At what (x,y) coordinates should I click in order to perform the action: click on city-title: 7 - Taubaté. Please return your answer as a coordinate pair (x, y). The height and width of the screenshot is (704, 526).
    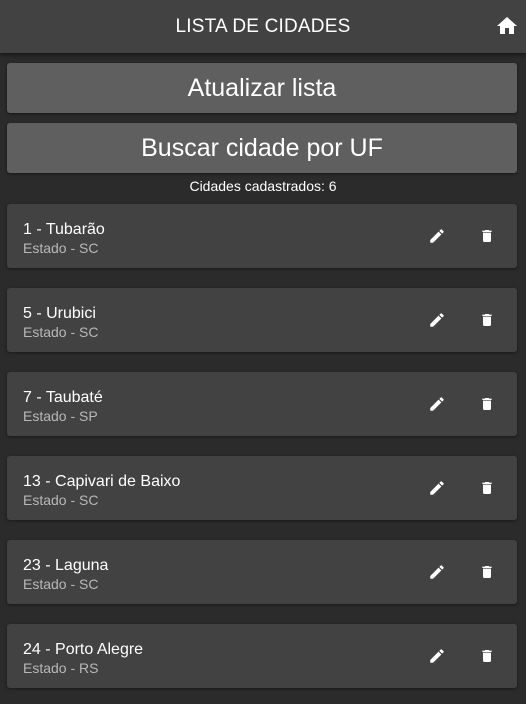
    Looking at the image, I should click on (63, 397).